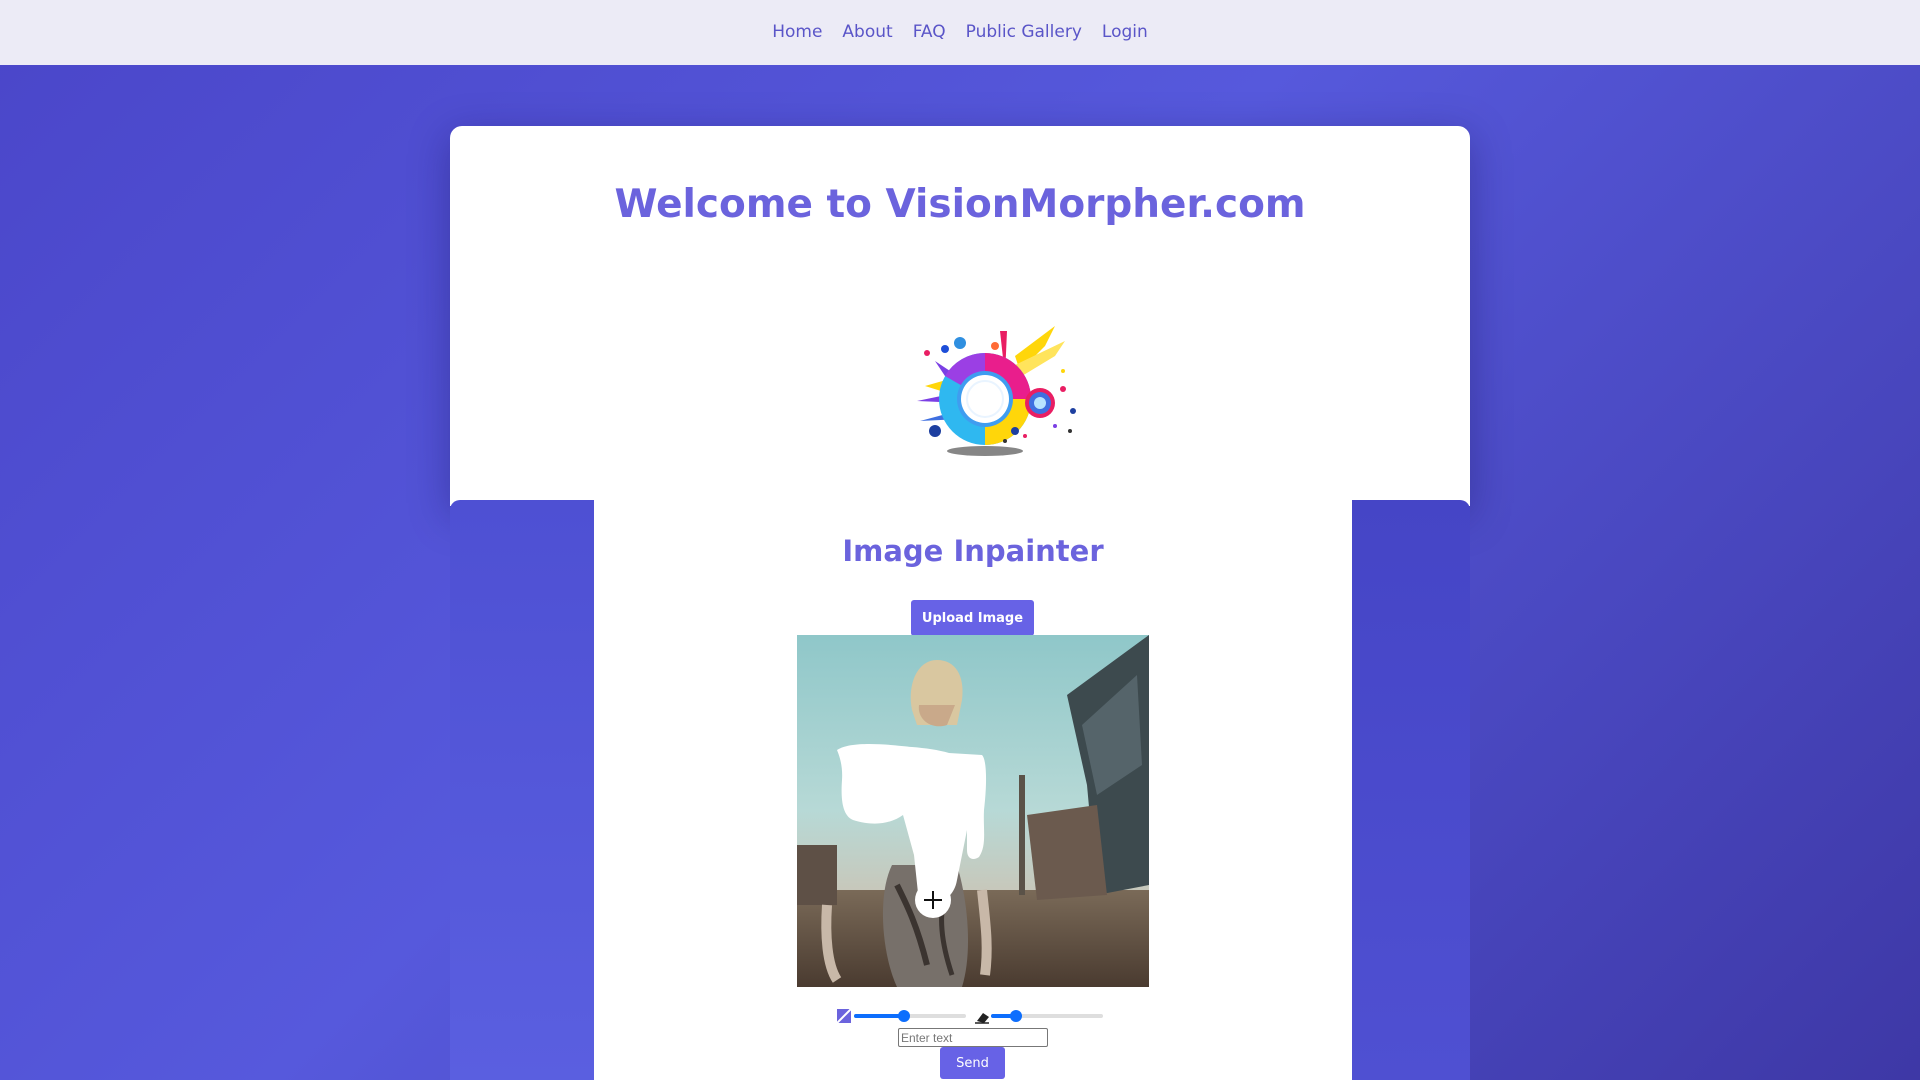 This screenshot has width=1920, height=1080. I want to click on brush-size-slider, so click(910, 1016).